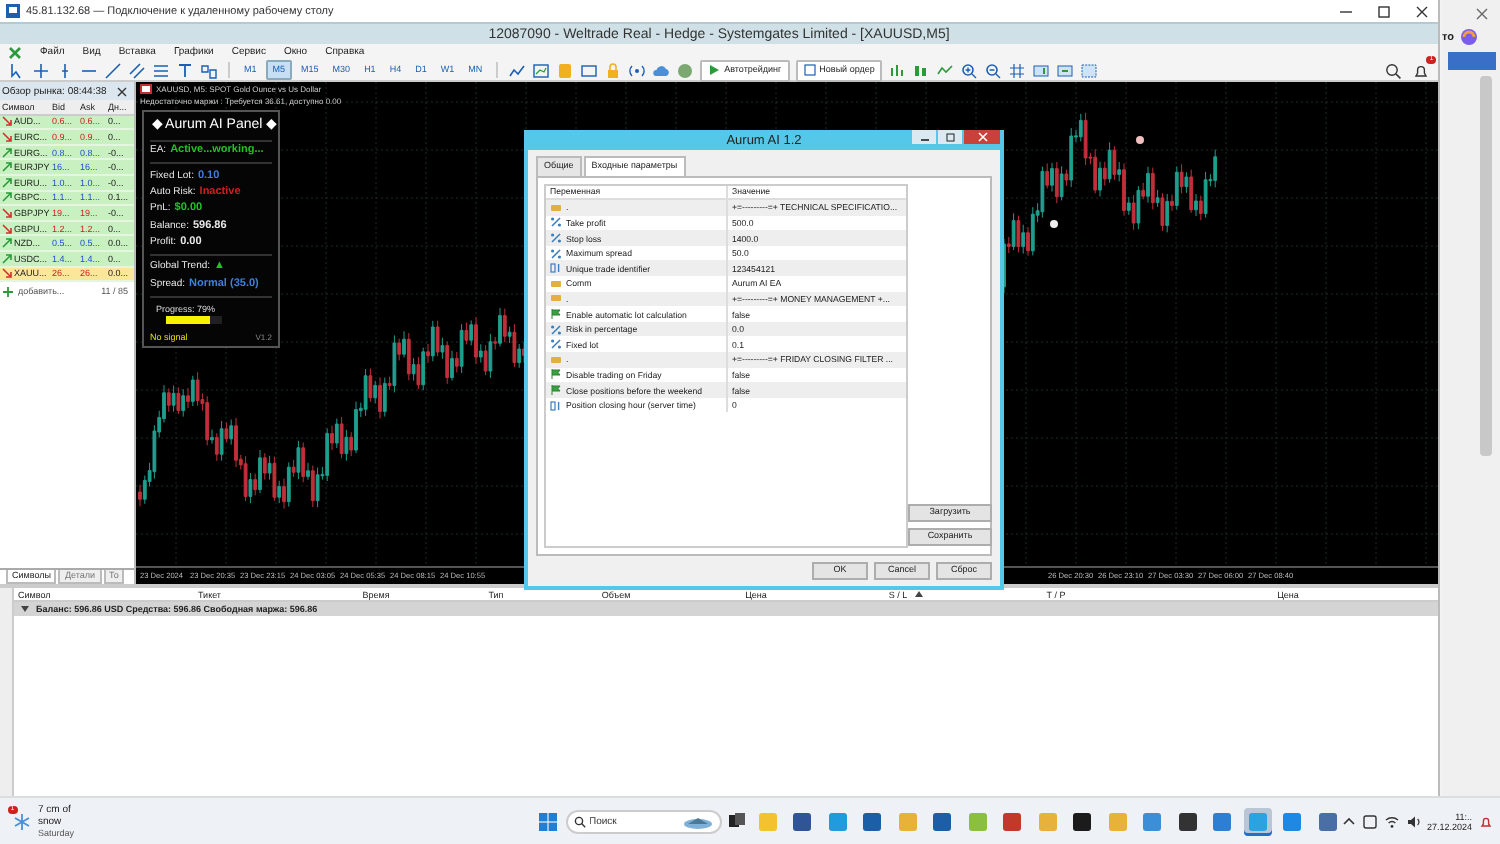 The image size is (1500, 844). I want to click on screenshot-icon, so click(1089, 70).